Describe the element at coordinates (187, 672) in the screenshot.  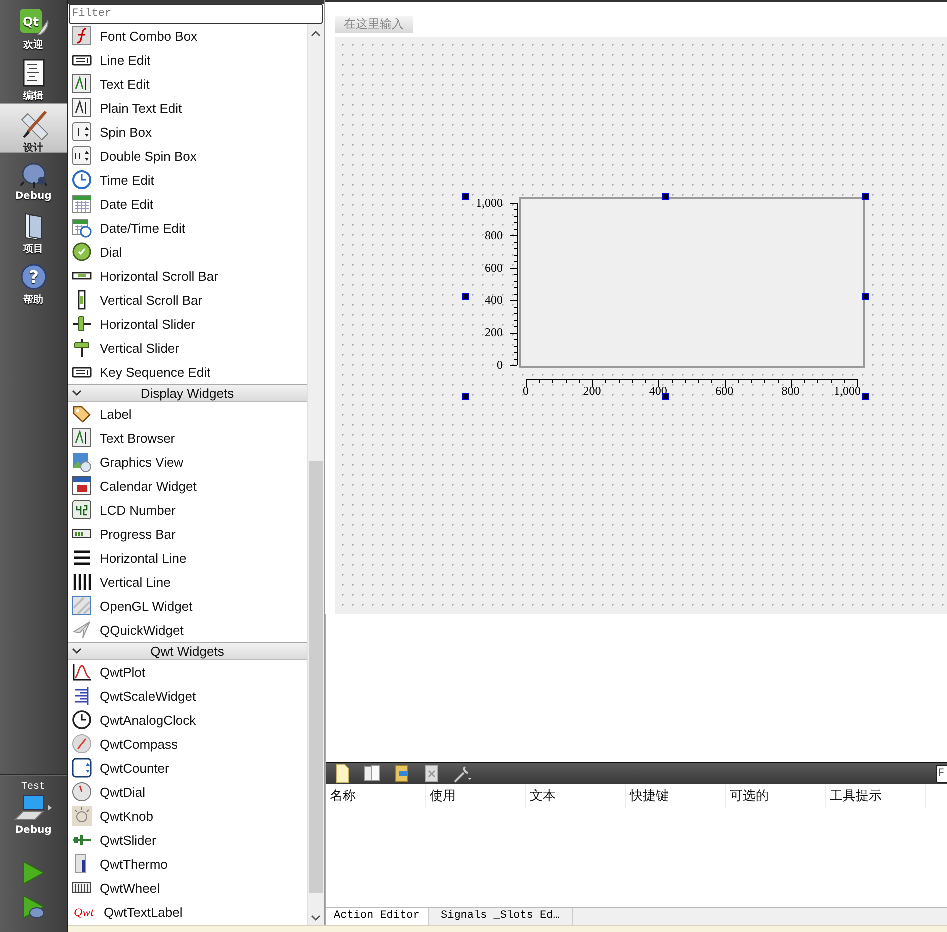
I see `widget-item: QwtPlot` at that location.